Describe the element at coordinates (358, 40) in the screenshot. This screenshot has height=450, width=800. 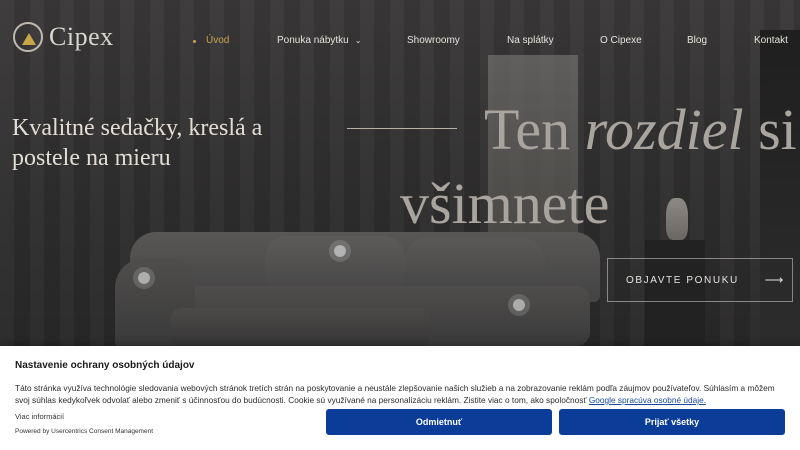
I see `chevron-down-icon: ⌄` at that location.